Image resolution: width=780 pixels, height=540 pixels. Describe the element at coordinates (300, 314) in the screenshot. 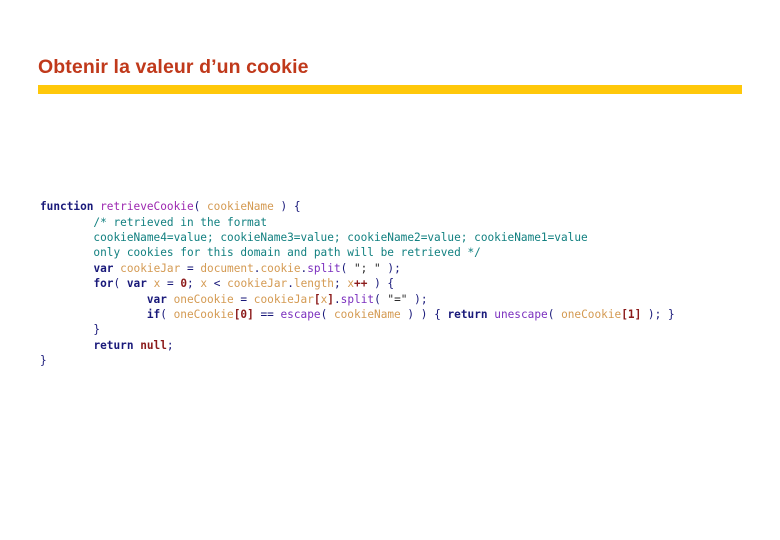

I see `code-token: escape` at that location.